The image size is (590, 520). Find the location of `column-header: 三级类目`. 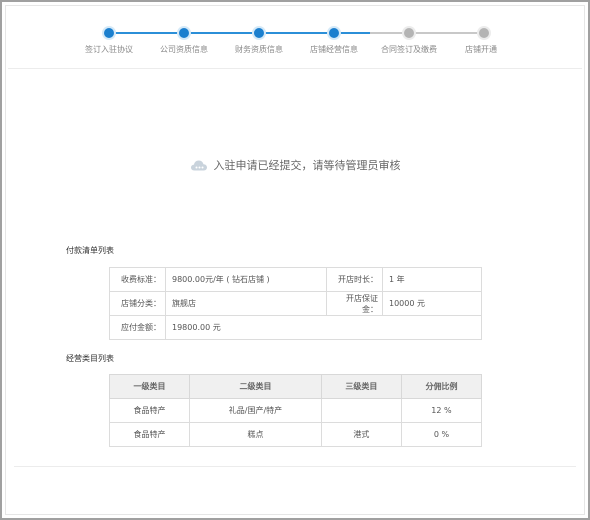

column-header: 三级类目 is located at coordinates (361, 386).